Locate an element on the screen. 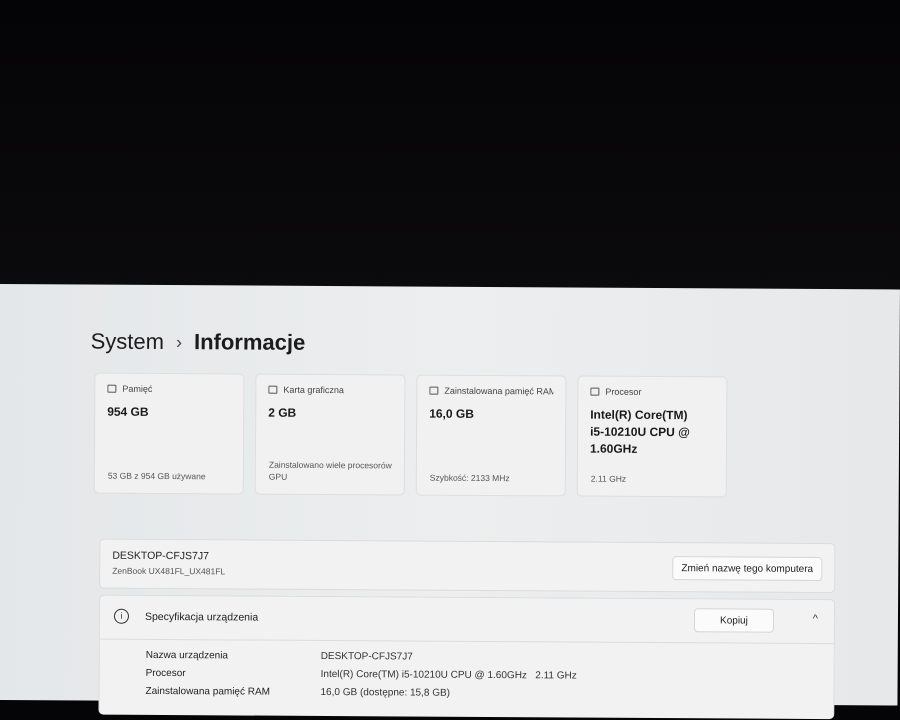  spec-value: DESKTOP-CFJS7J7 is located at coordinates (366, 656).